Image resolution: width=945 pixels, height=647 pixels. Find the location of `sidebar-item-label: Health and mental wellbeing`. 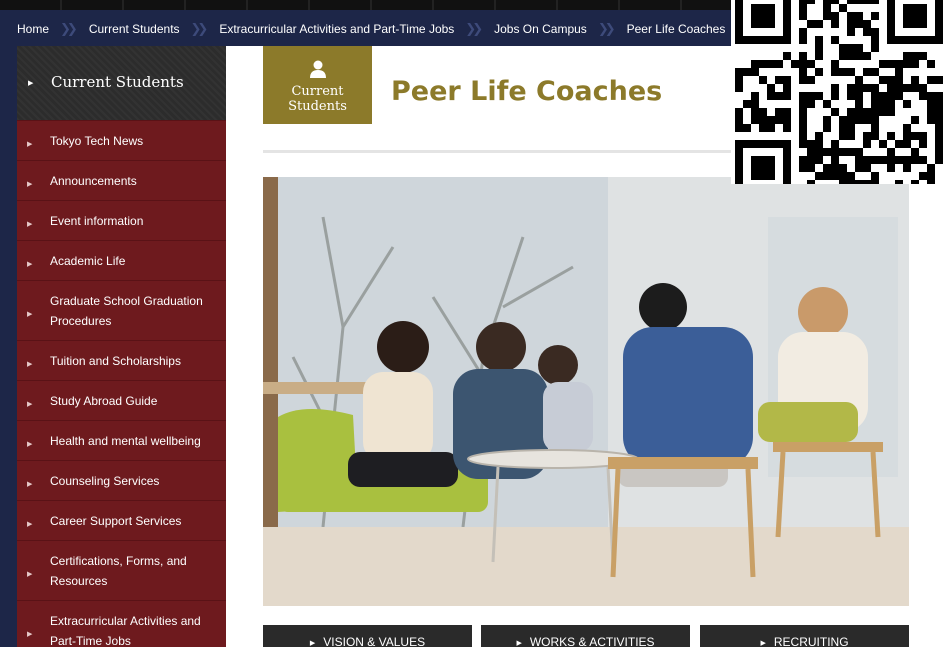

sidebar-item-label: Health and mental wellbeing is located at coordinates (125, 441).